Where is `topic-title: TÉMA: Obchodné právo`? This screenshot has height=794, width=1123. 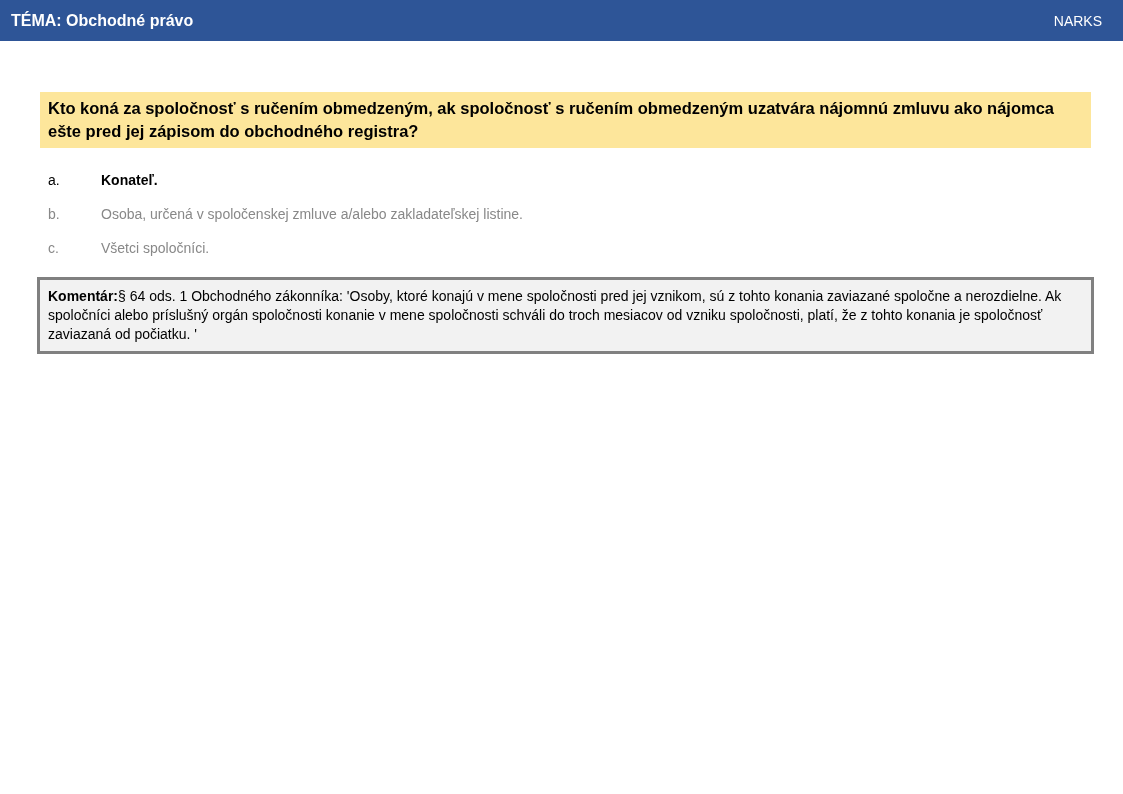
topic-title: TÉMA: Obchodné právo is located at coordinates (102, 20).